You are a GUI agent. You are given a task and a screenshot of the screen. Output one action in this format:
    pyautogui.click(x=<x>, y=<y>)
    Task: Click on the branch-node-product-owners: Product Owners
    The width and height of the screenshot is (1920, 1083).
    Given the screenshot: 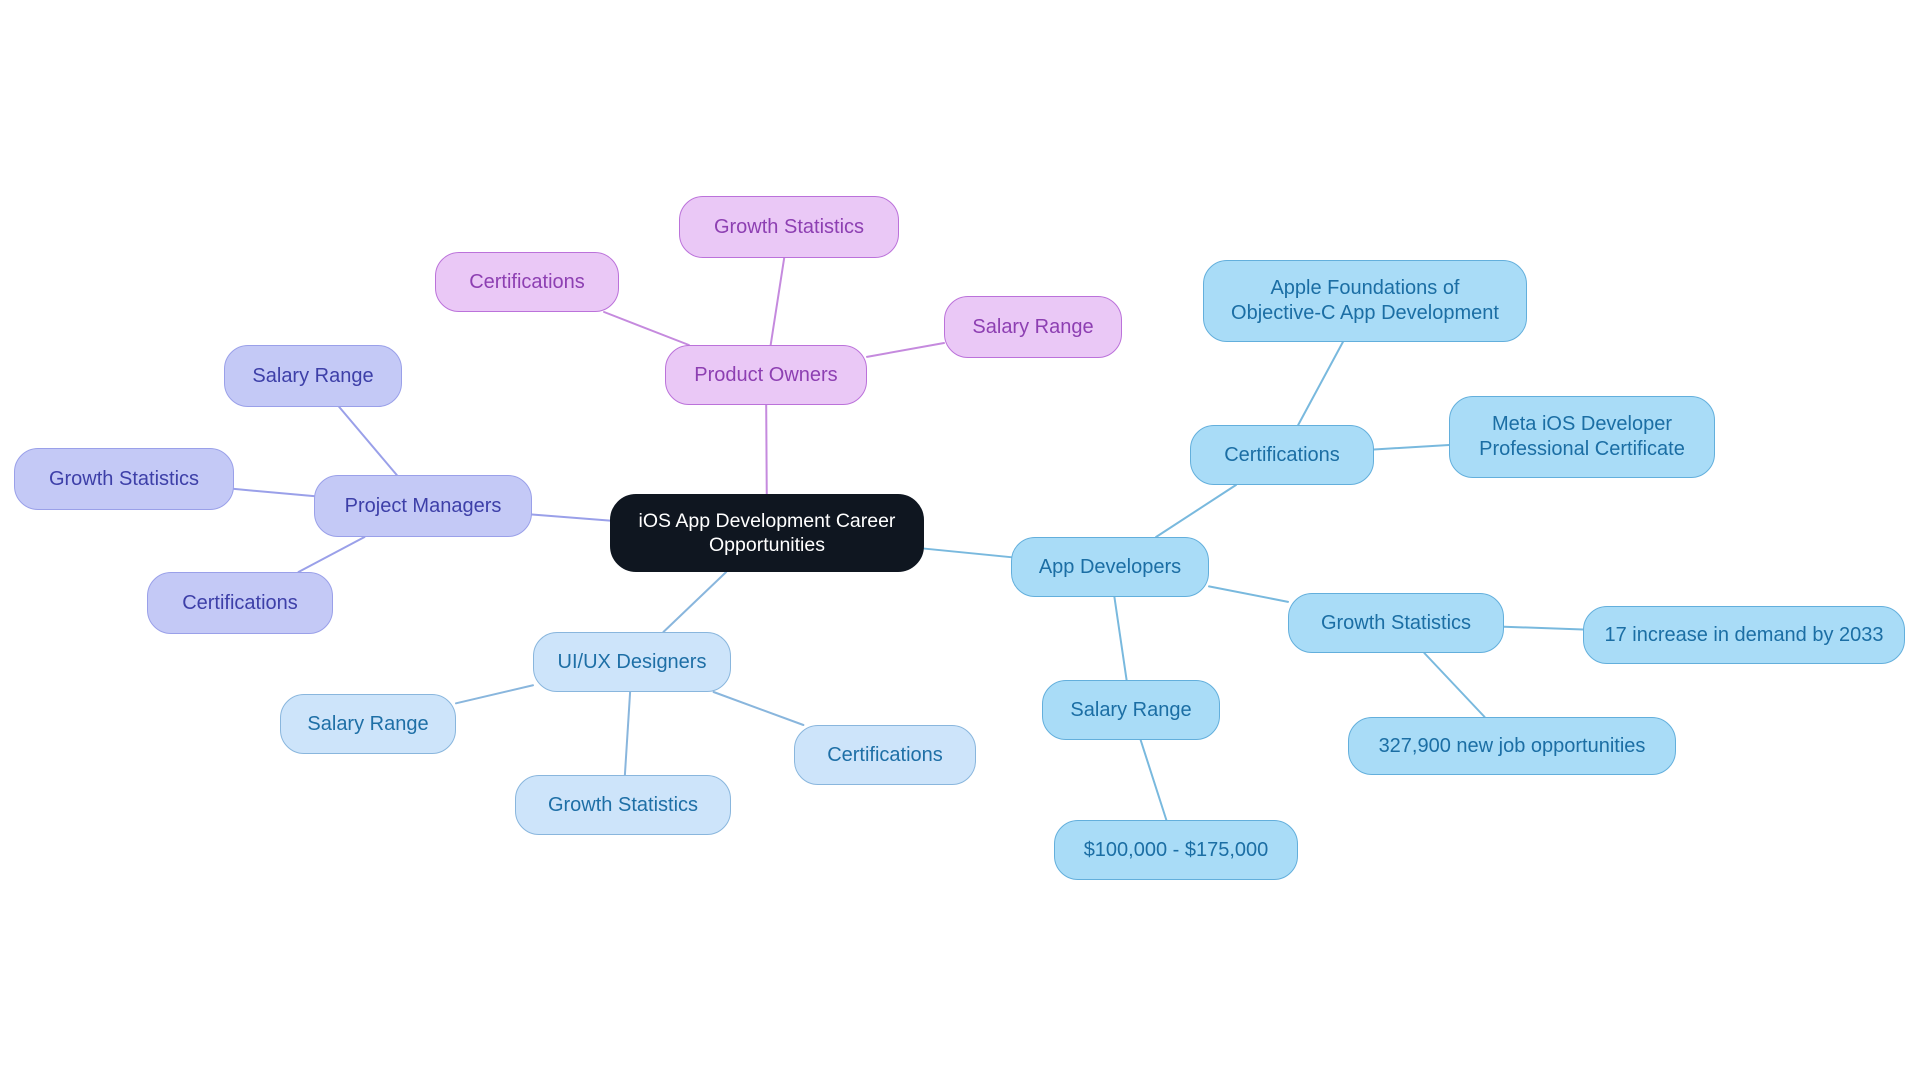 What is the action you would take?
    pyautogui.click(x=766, y=375)
    